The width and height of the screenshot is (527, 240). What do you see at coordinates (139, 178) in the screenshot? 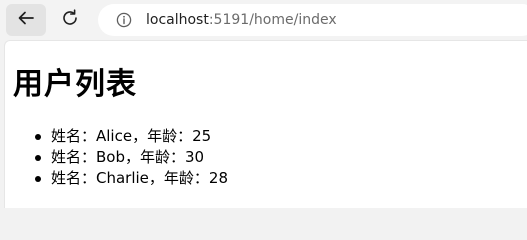
I see `user-entry-text: 姓名：Charlie，年龄：28` at bounding box center [139, 178].